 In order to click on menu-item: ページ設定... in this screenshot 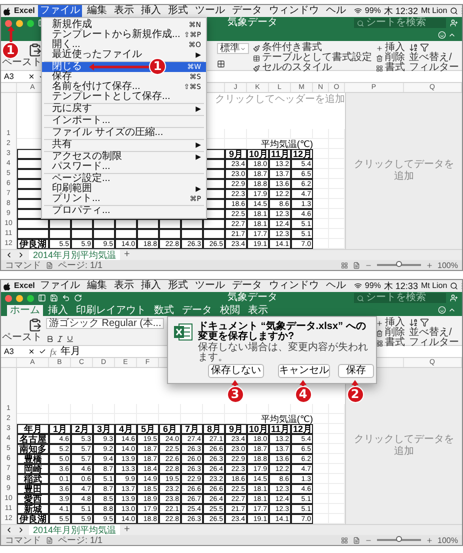, I will do `click(124, 179)`.